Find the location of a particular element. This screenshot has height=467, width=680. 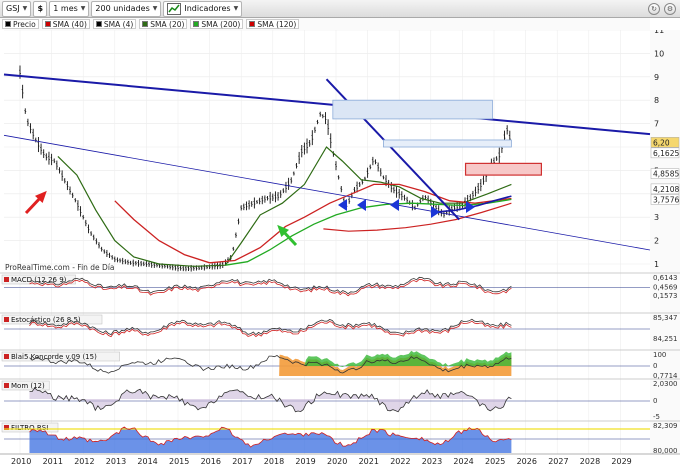

price-tick-label: 8 is located at coordinates (656, 100).